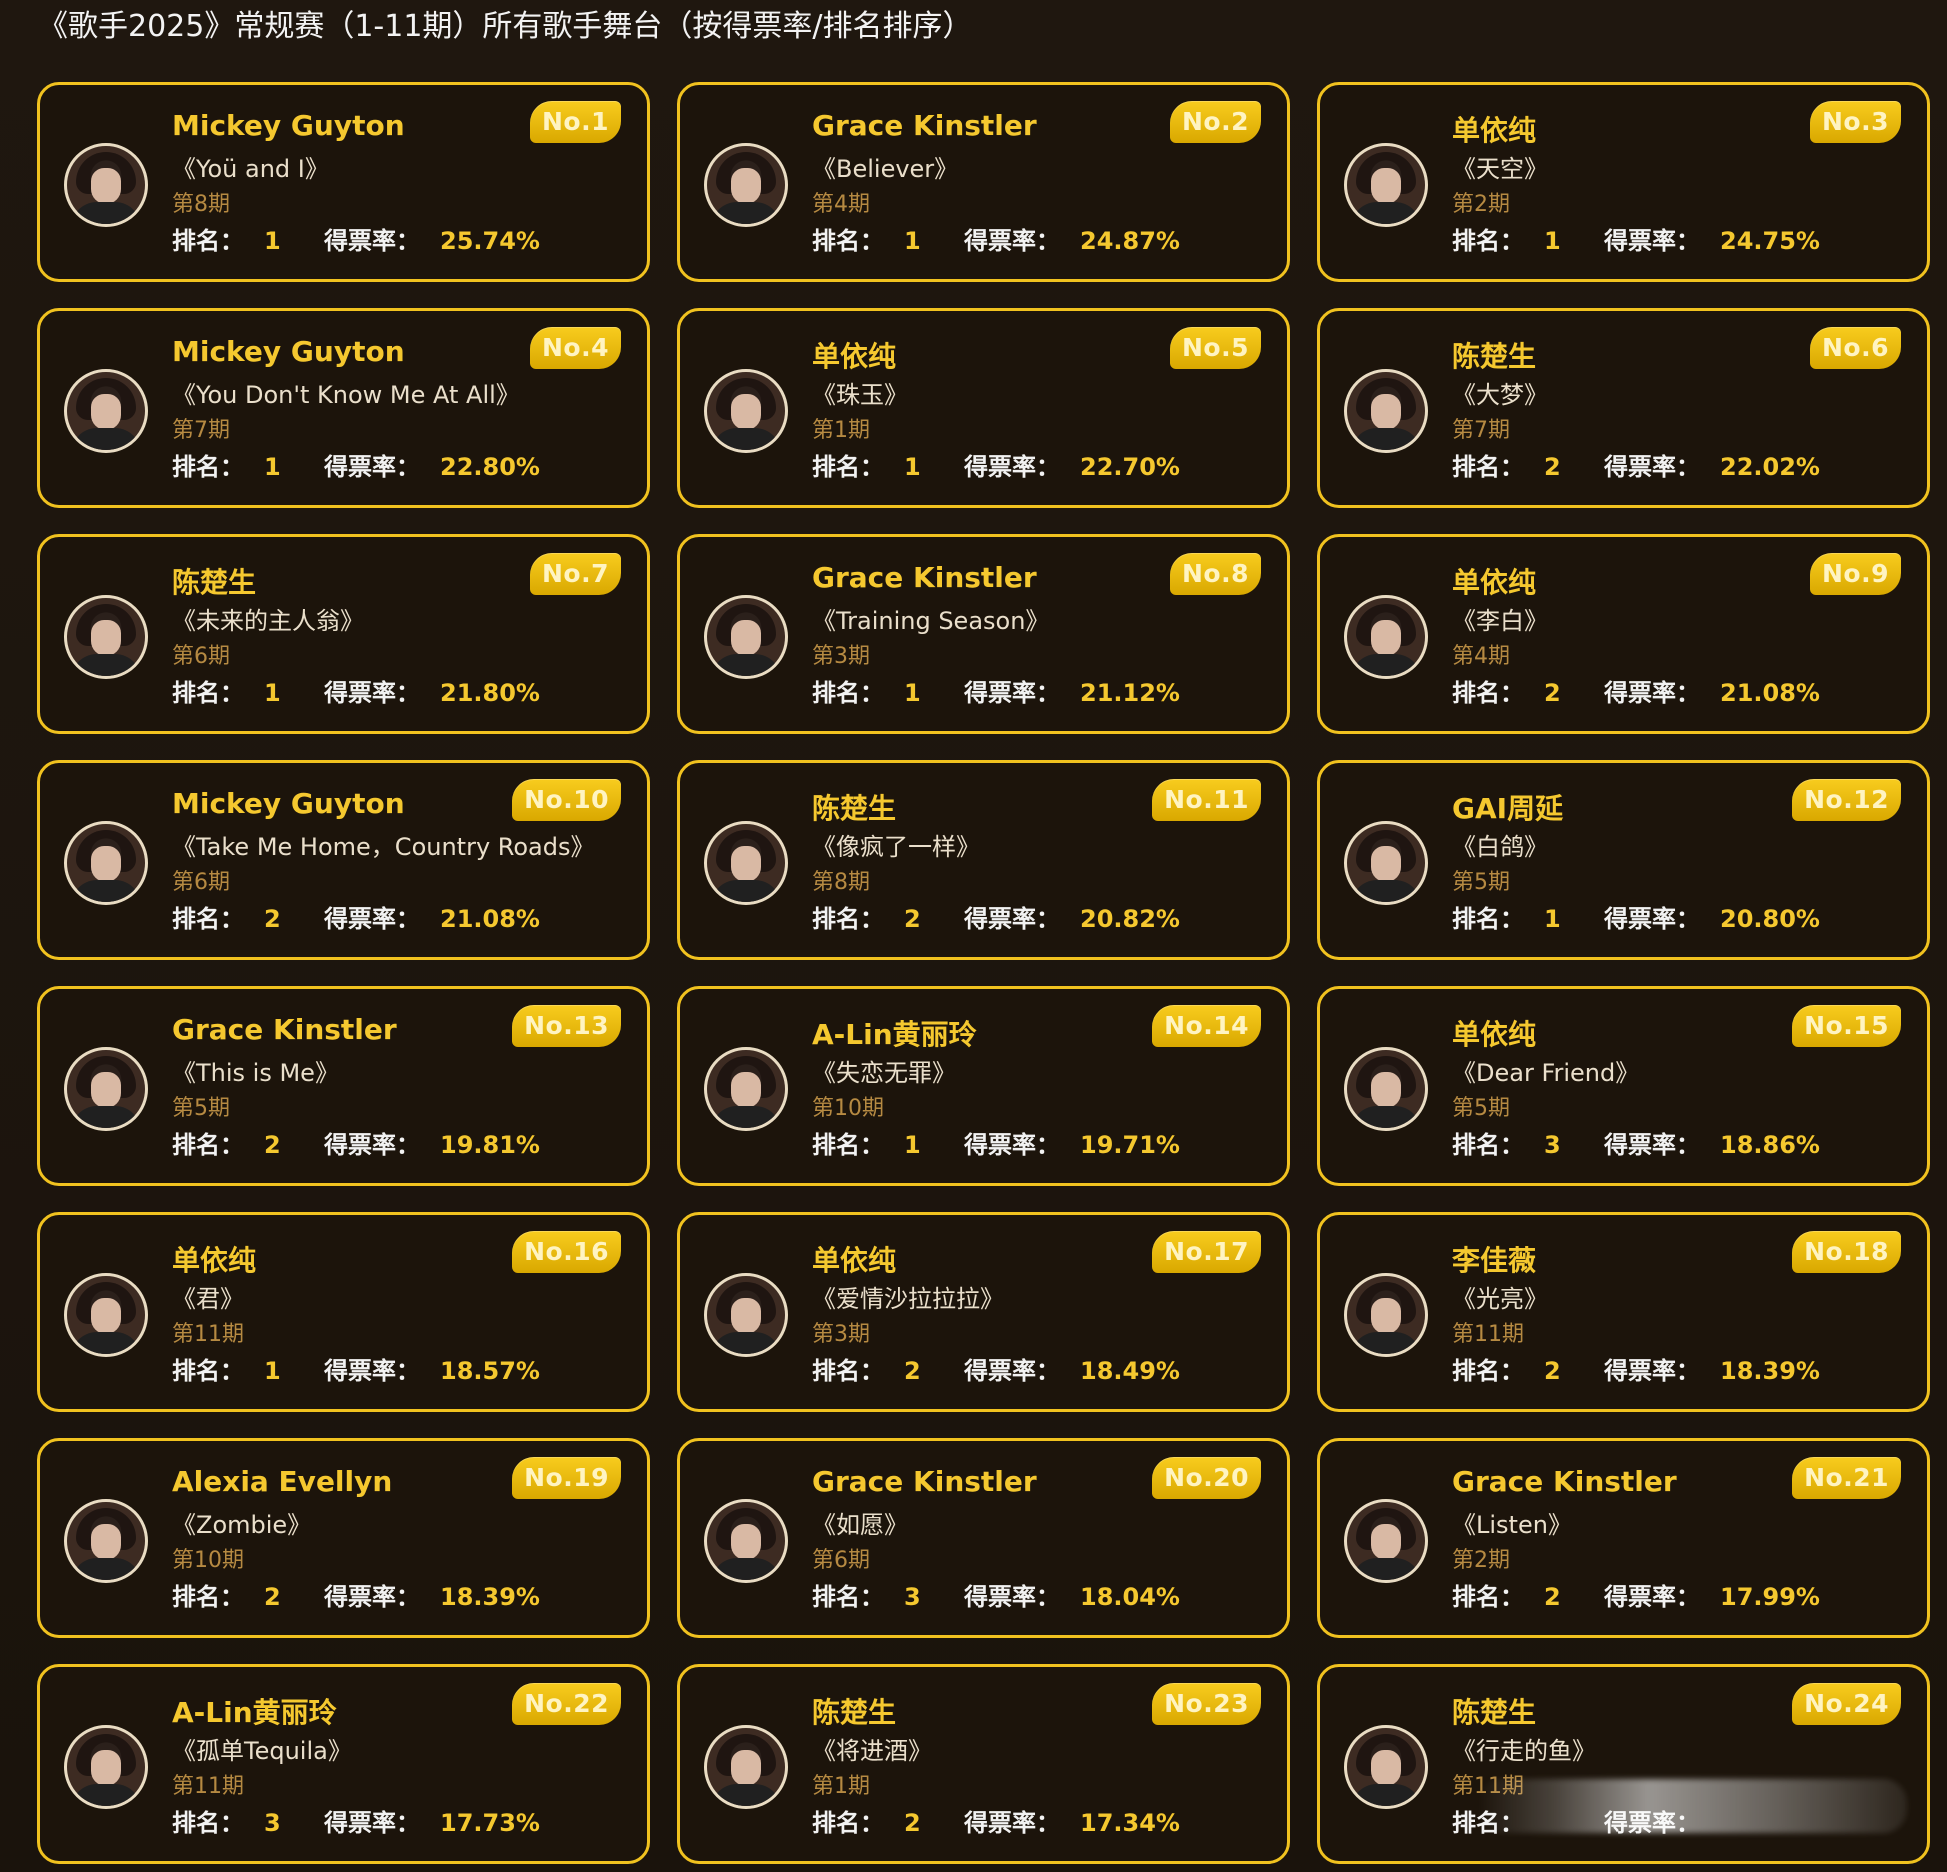 The width and height of the screenshot is (1947, 1872). What do you see at coordinates (1770, 919) in the screenshot?
I see `rate-value: 20.80%` at bounding box center [1770, 919].